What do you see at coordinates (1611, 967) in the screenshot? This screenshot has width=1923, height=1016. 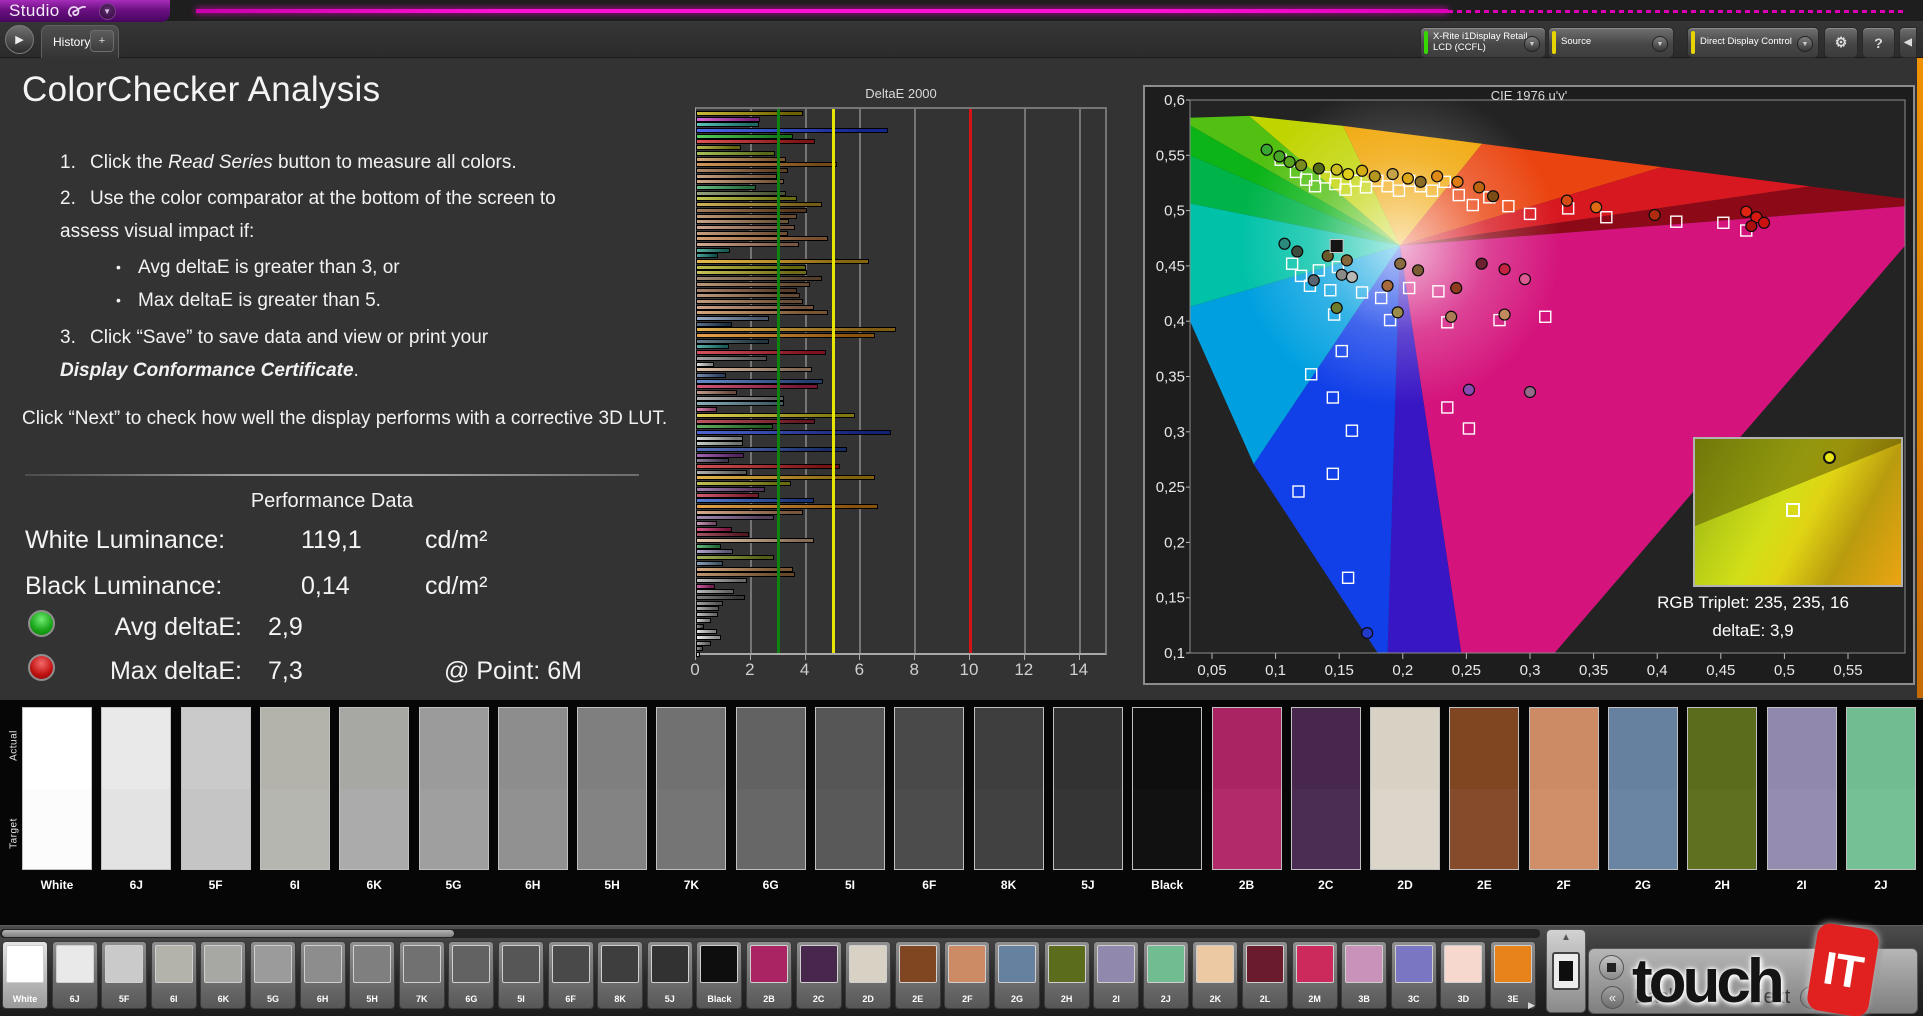 I see `stop-button` at bounding box center [1611, 967].